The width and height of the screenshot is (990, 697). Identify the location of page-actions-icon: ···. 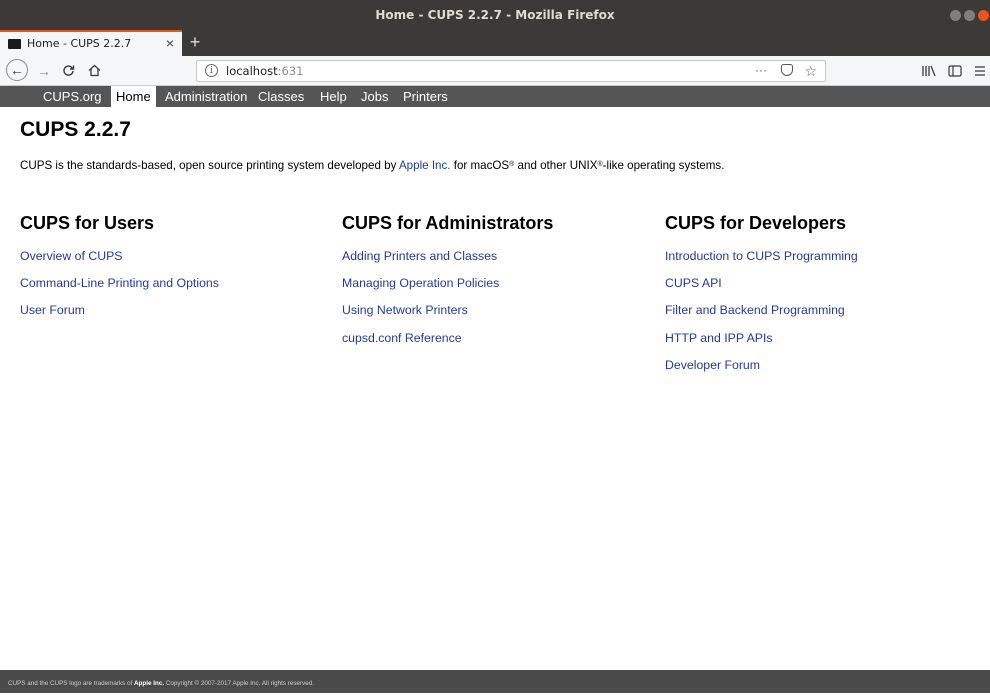
(761, 70).